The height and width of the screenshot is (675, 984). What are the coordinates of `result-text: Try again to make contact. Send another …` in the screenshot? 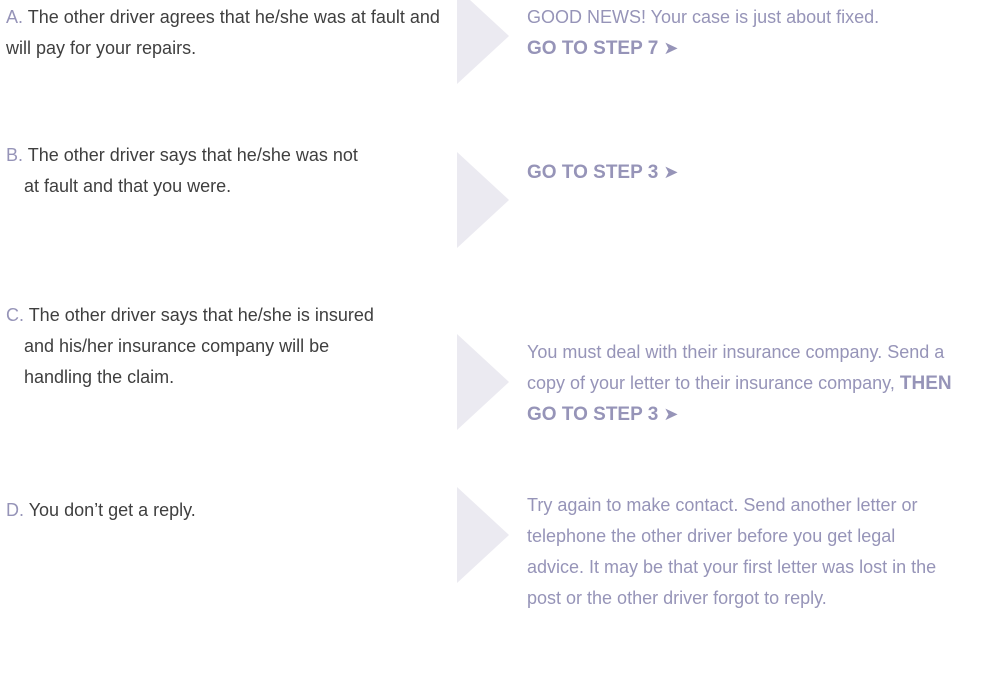 It's located at (732, 551).